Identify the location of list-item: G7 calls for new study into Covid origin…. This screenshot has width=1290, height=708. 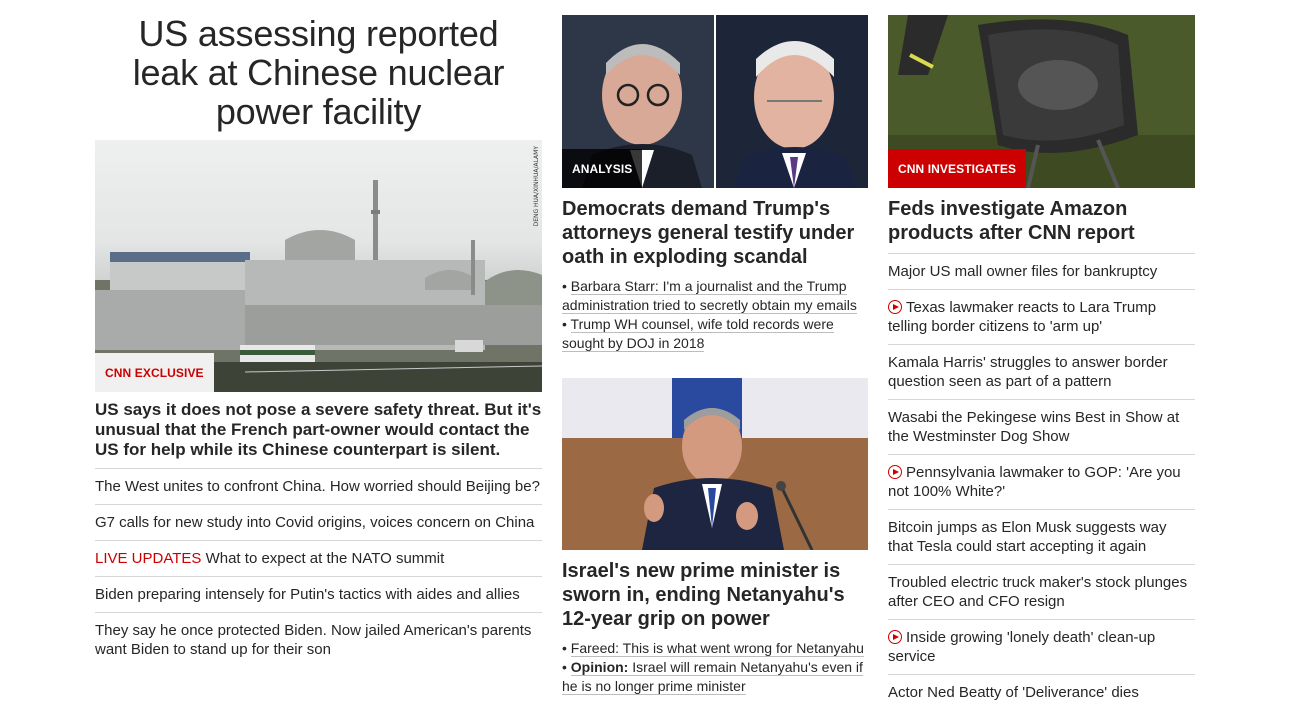
(318, 523).